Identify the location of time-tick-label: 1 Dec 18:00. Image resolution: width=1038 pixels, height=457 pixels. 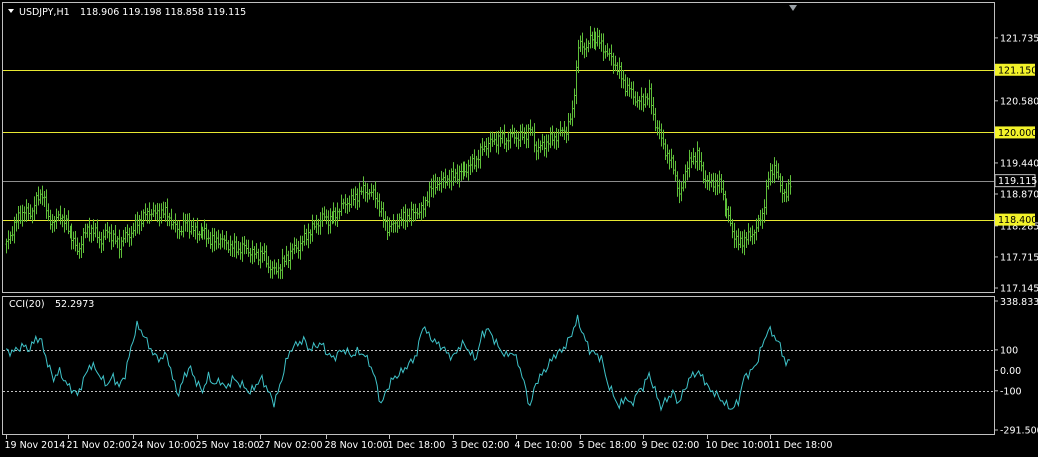
(417, 445).